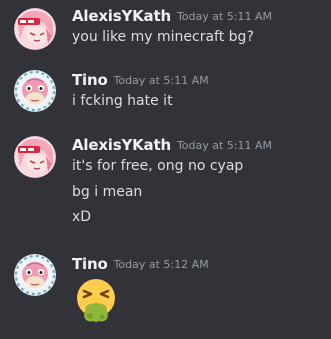  I want to click on message-text: bg i mean, so click(107, 192).